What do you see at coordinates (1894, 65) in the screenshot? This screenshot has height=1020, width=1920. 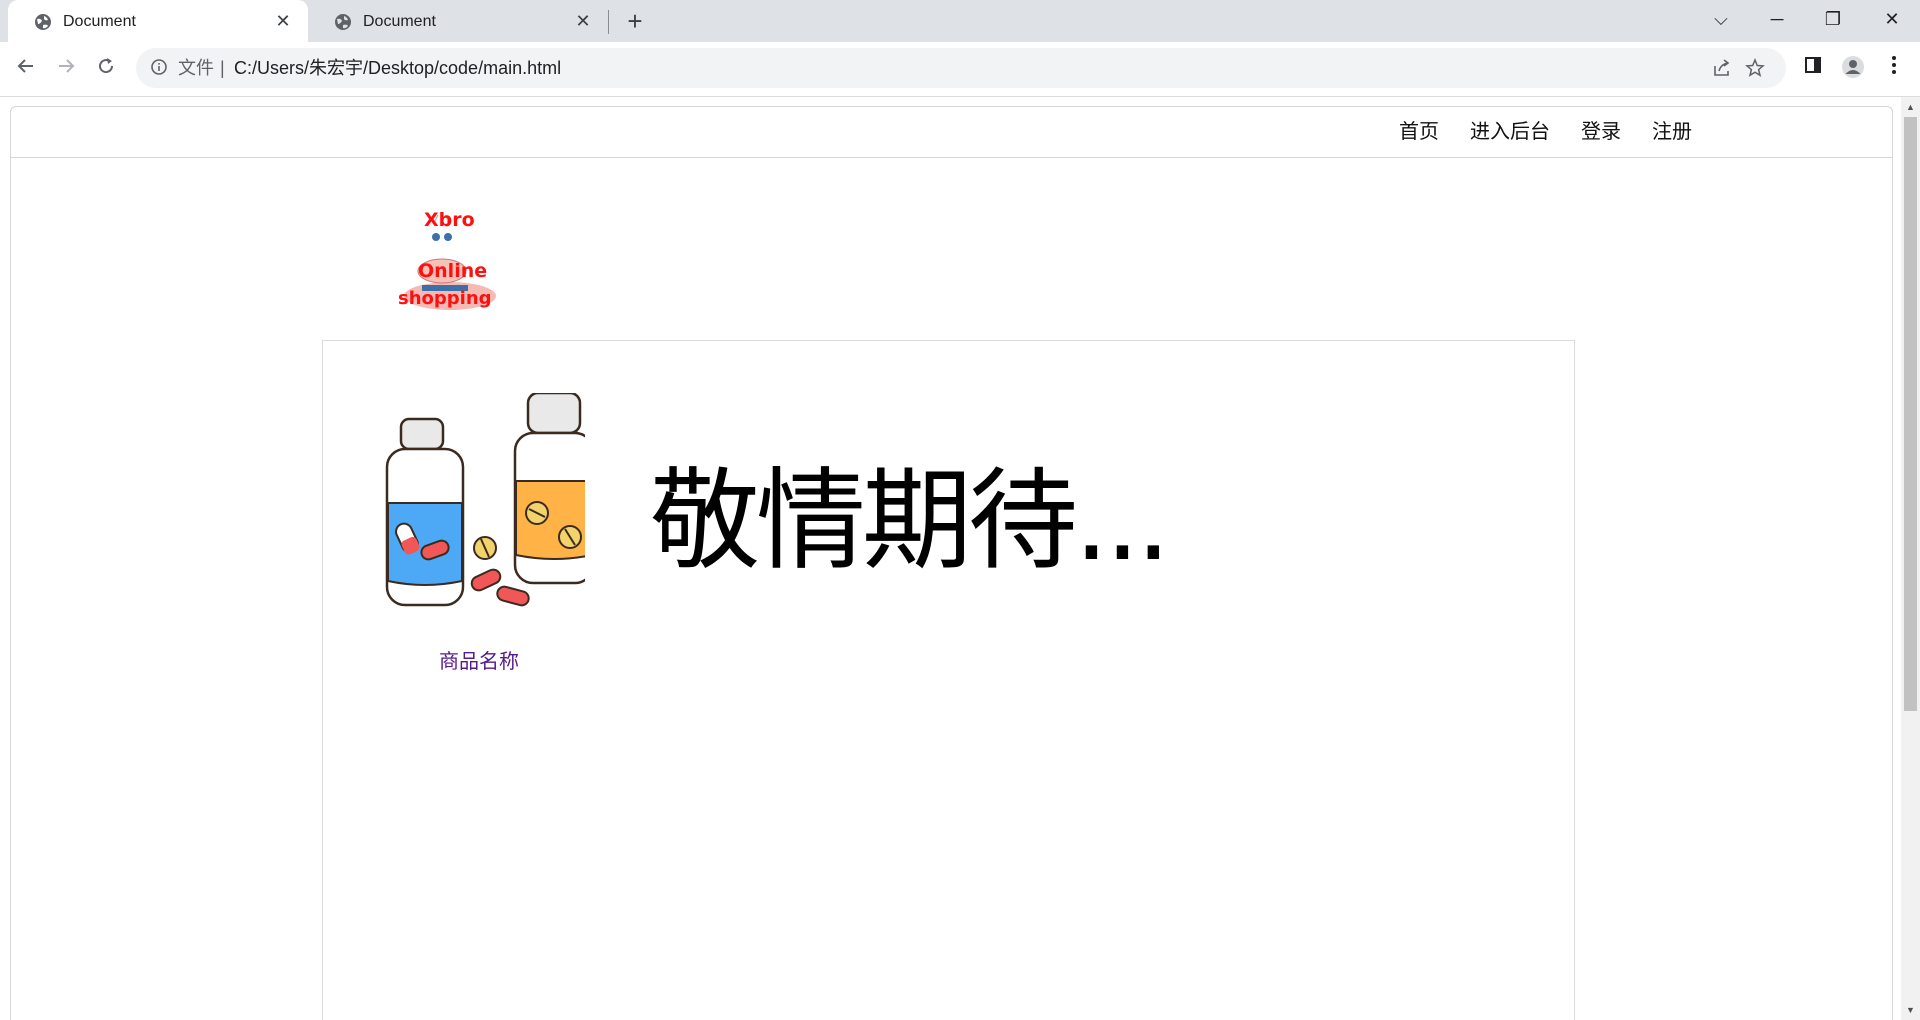 I see `kebab-menu-icon` at bounding box center [1894, 65].